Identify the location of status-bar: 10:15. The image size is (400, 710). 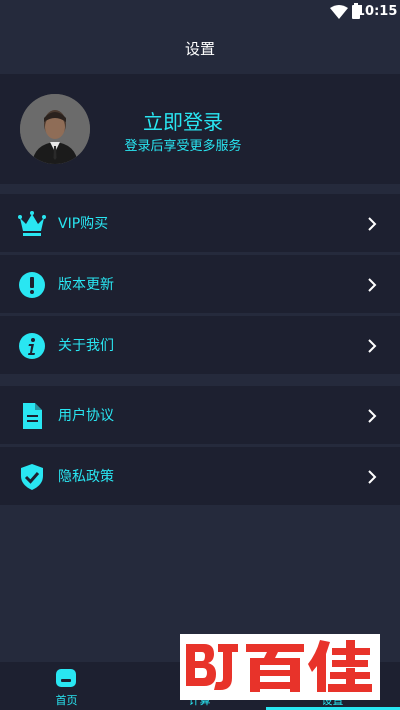
(200, 13).